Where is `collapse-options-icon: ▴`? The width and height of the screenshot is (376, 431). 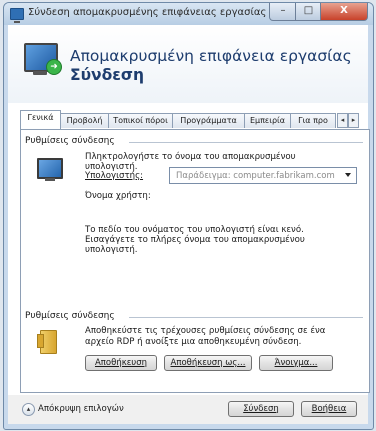 collapse-options-icon: ▴ is located at coordinates (28, 409).